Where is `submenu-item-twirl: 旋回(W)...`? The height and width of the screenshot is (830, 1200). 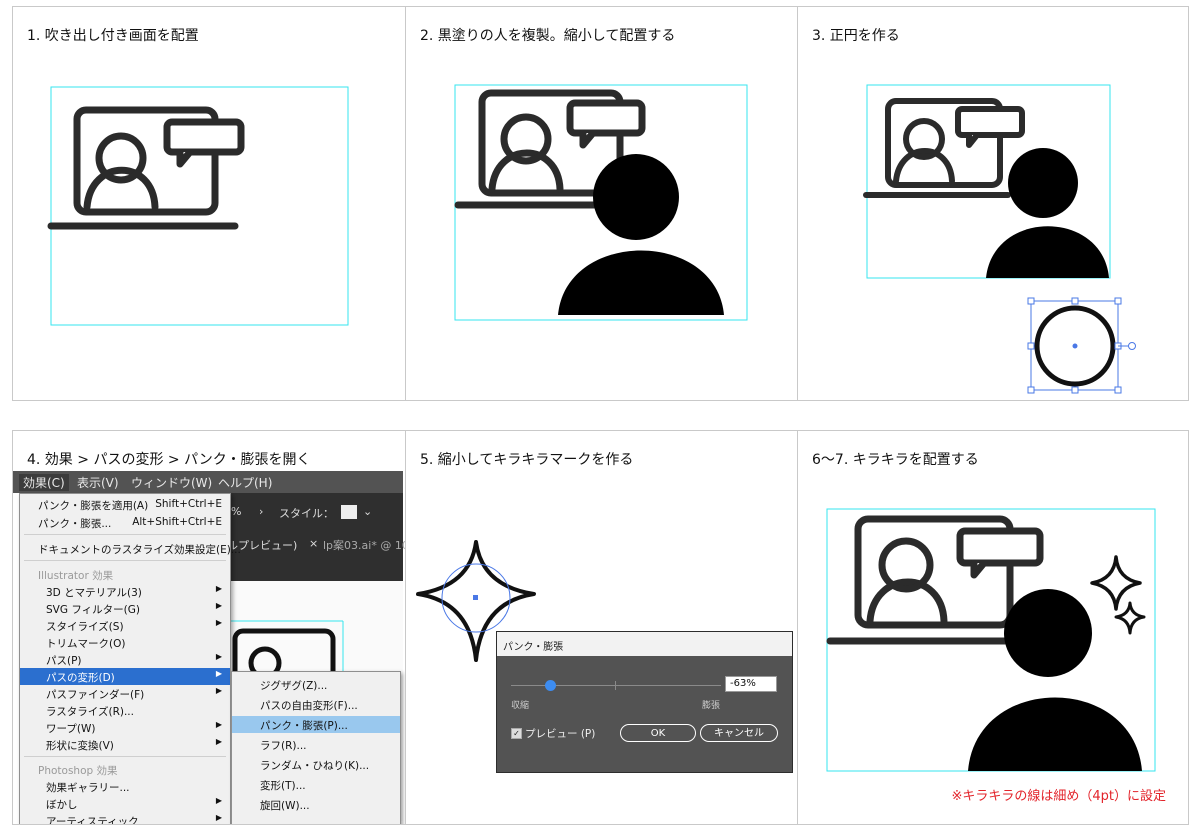
submenu-item-twirl: 旋回(W)... is located at coordinates (316, 804).